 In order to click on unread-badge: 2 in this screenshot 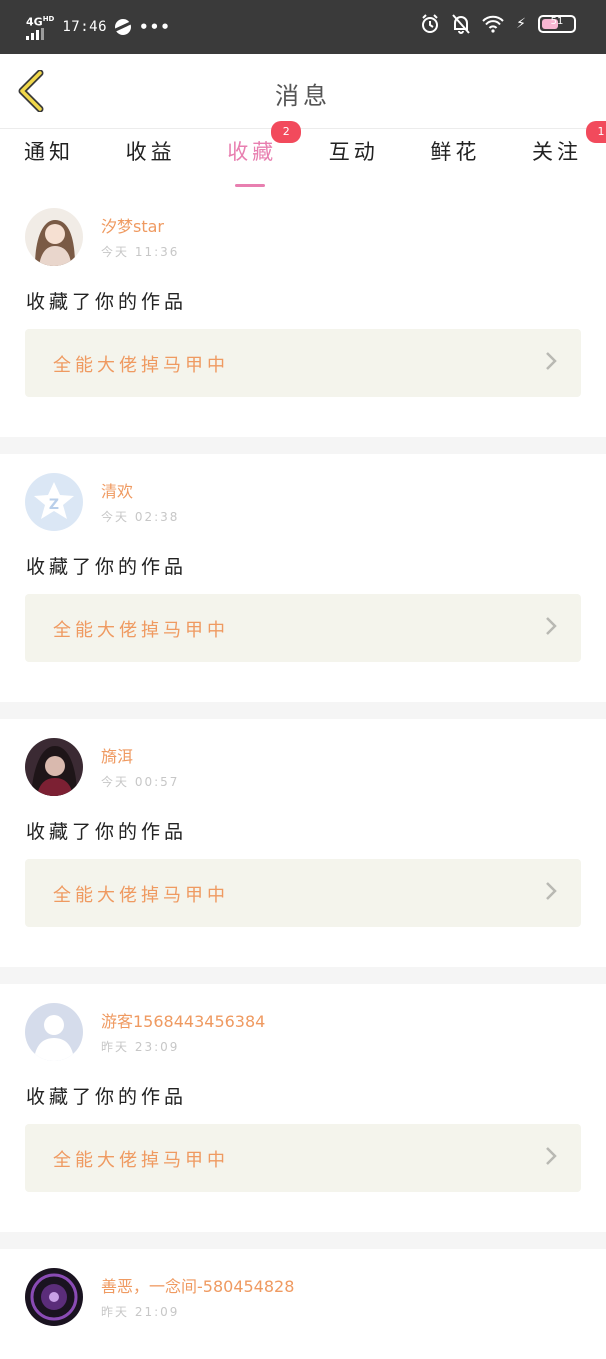, I will do `click(286, 132)`.